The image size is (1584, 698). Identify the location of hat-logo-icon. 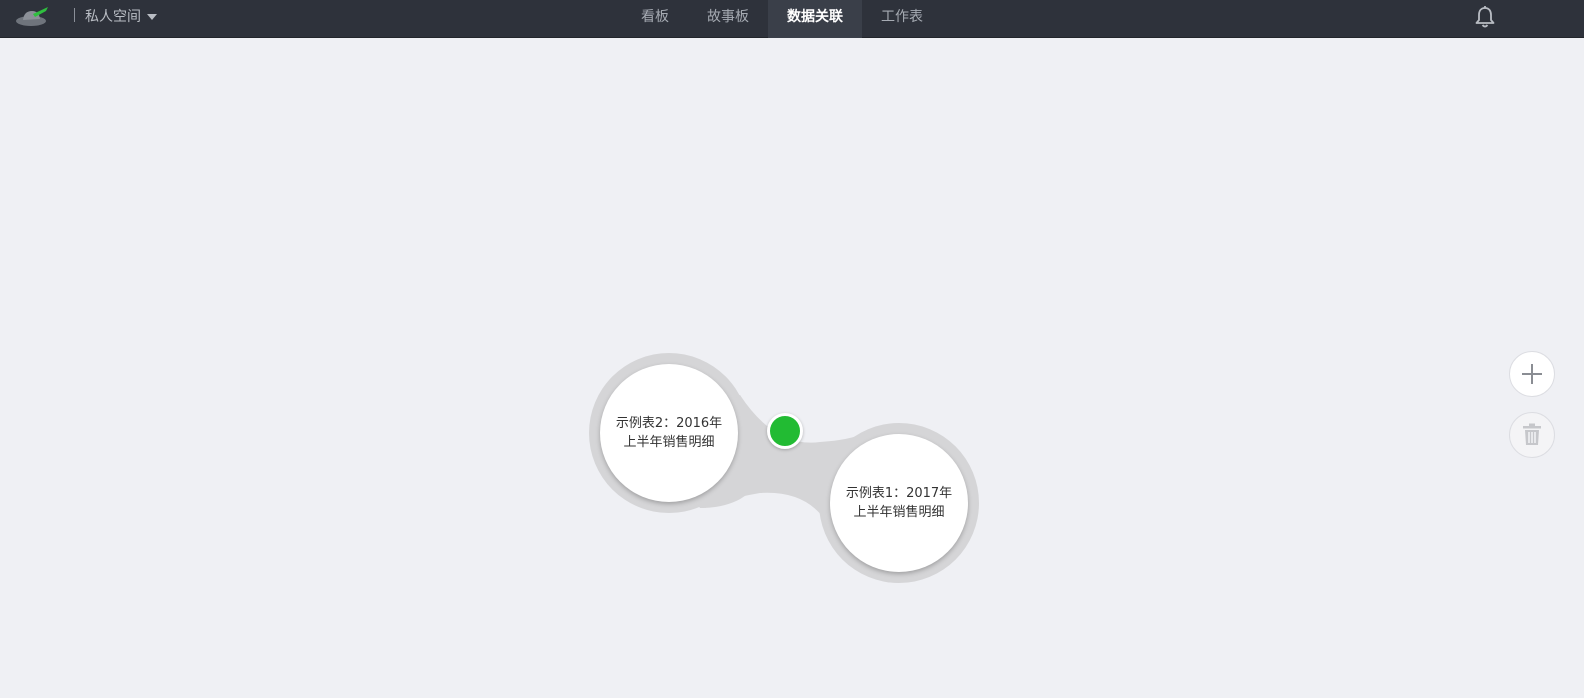
(33, 16).